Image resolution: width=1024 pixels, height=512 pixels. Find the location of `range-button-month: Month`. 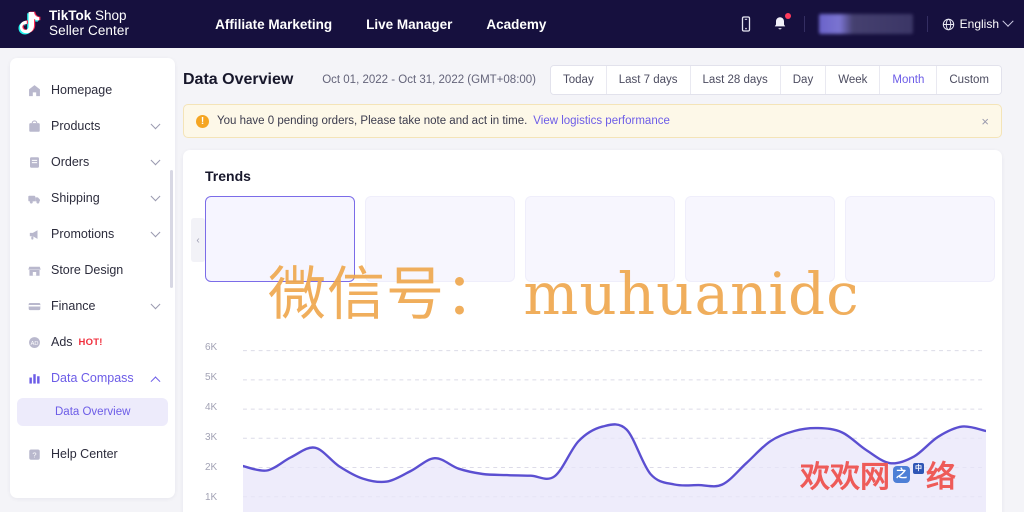

range-button-month: Month is located at coordinates (909, 80).